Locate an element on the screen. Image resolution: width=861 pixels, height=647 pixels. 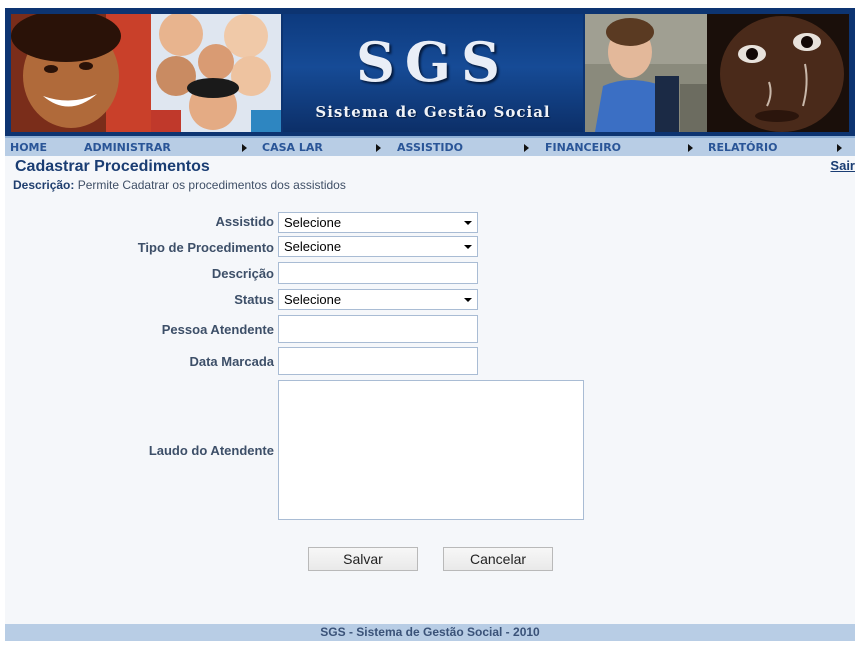
status-label: Status is located at coordinates (254, 299).